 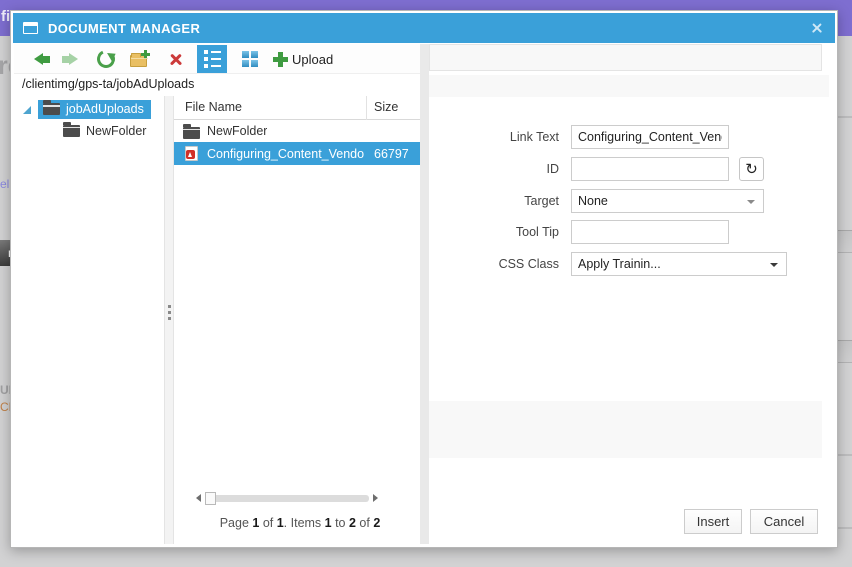 I want to click on list-view-button, so click(x=212, y=59).